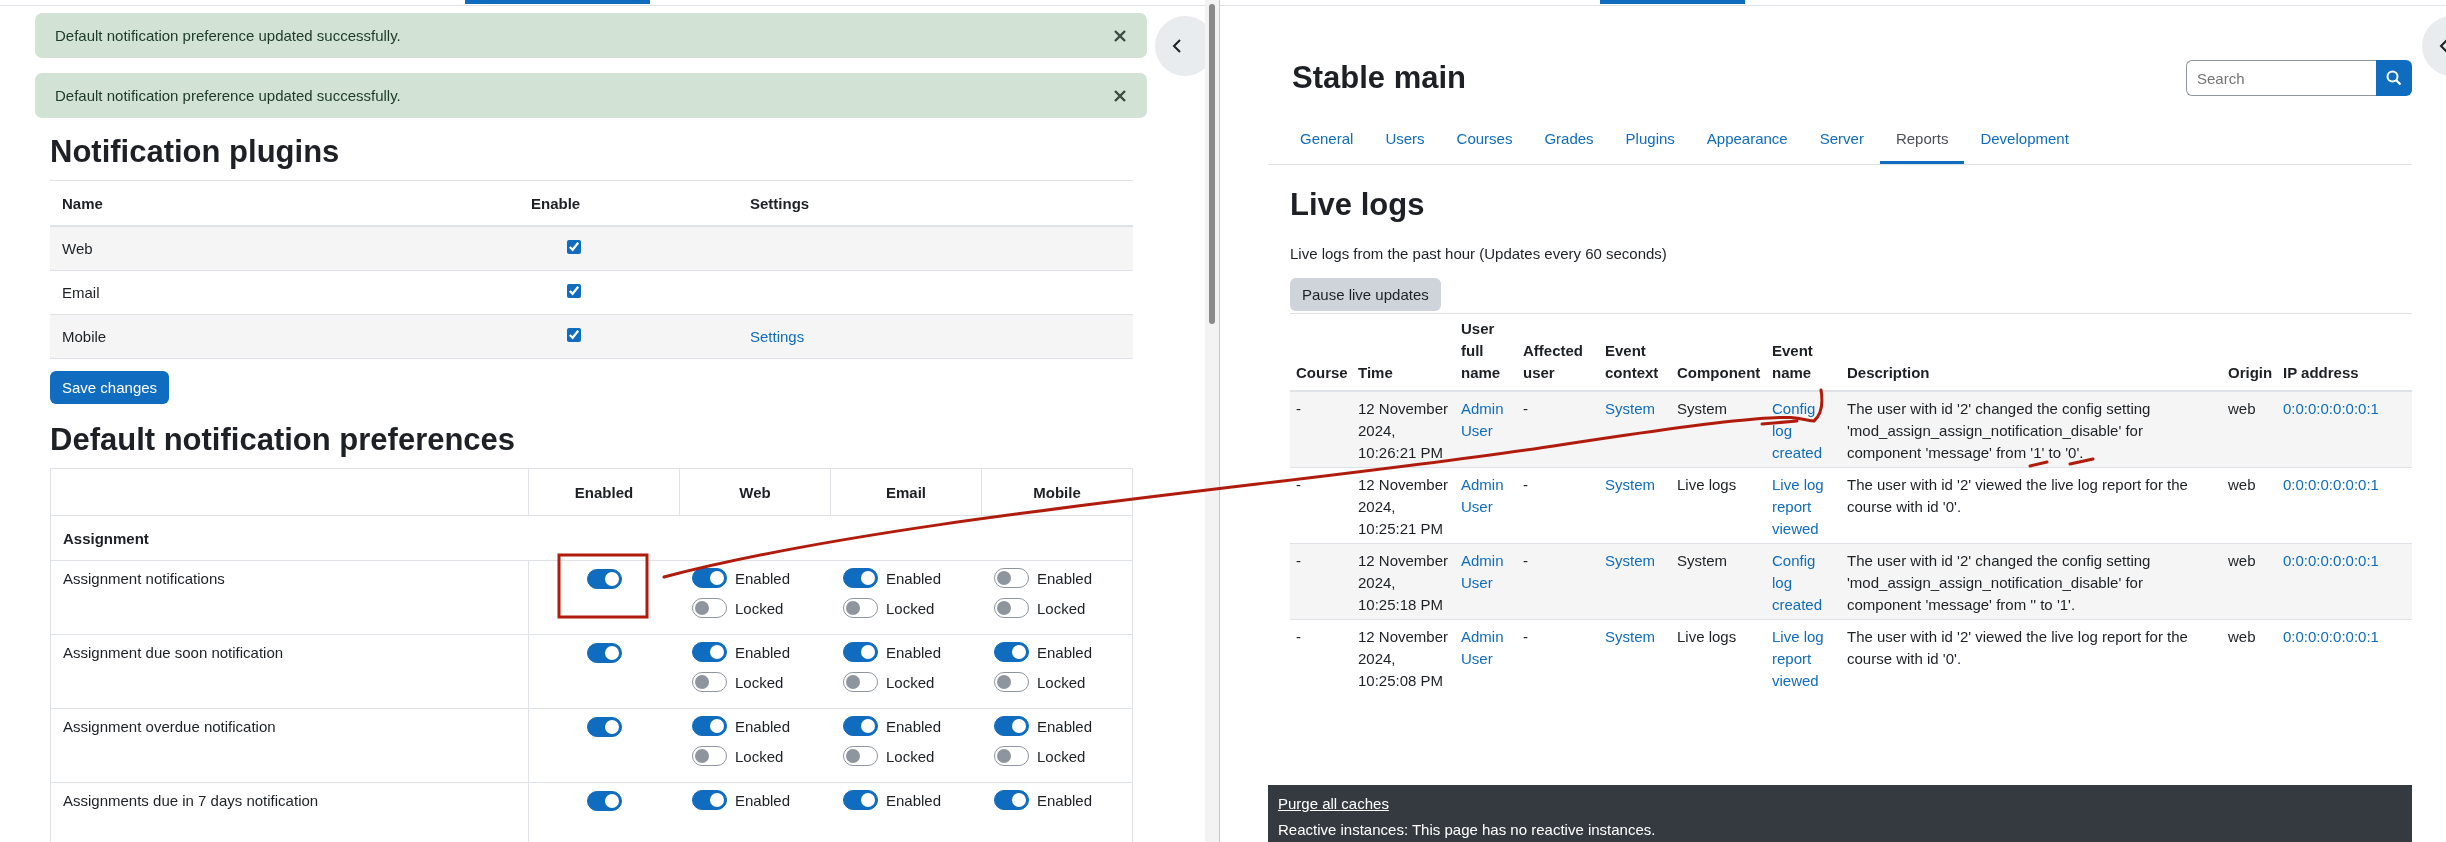 The height and width of the screenshot is (842, 2446). I want to click on purge-caches-link: Purge all caches, so click(1333, 803).